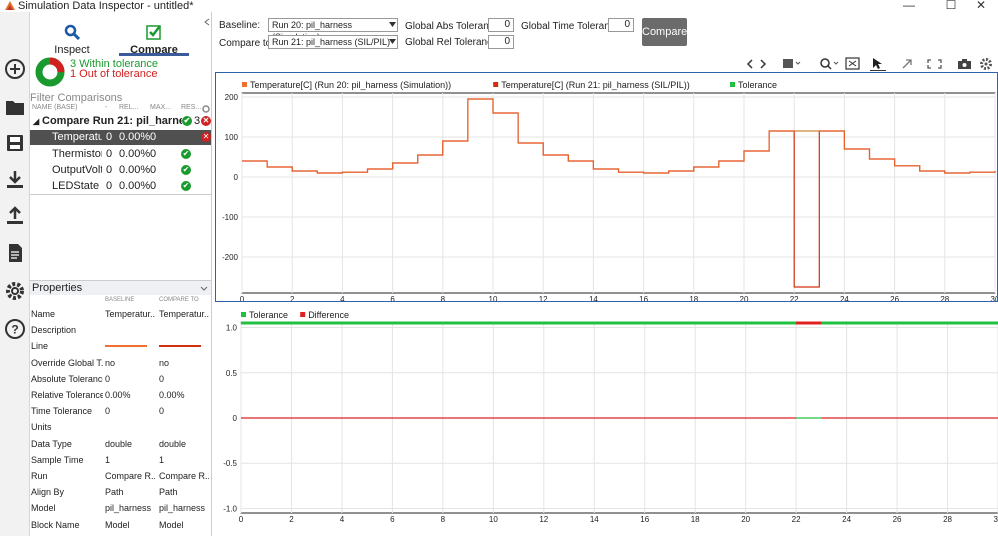  Describe the element at coordinates (120, 363) in the screenshot. I see `property-row: Override Global T... no no` at that location.